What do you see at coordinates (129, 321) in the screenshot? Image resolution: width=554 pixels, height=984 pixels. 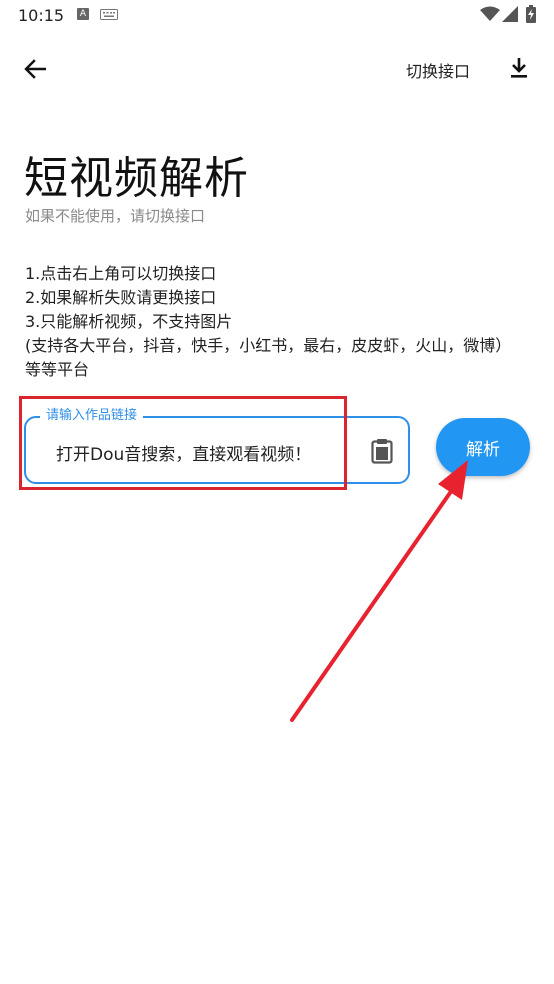 I see `instruction-item: 3.只能解析视频，不支持图片` at bounding box center [129, 321].